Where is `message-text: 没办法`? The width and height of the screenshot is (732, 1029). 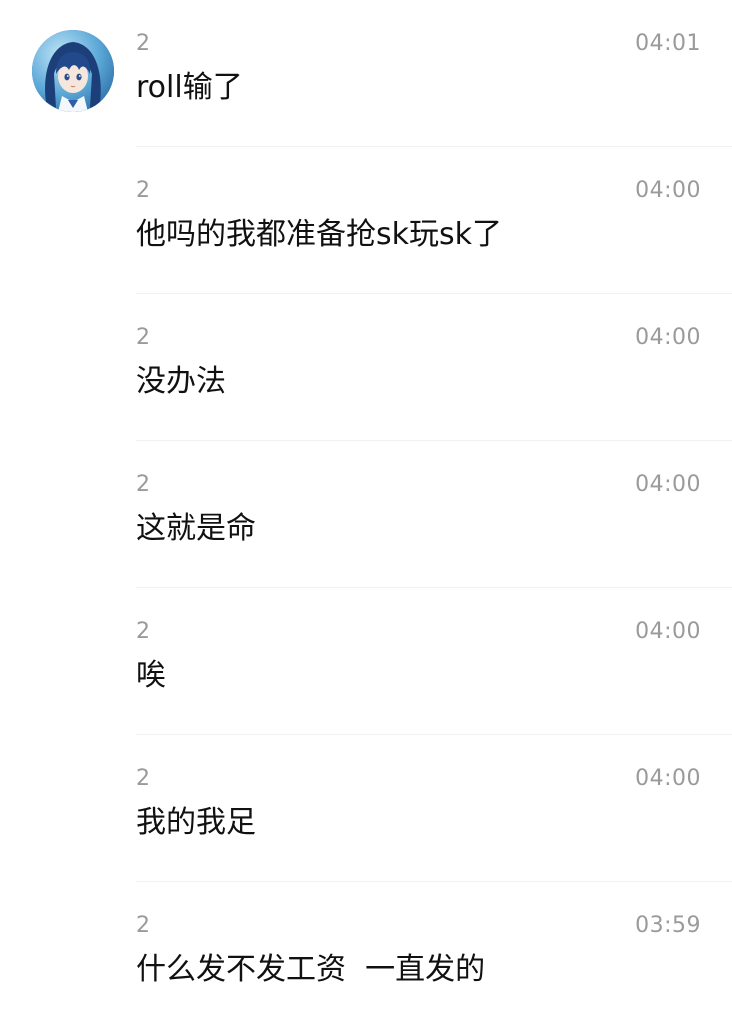
message-text: 没办法 is located at coordinates (181, 381).